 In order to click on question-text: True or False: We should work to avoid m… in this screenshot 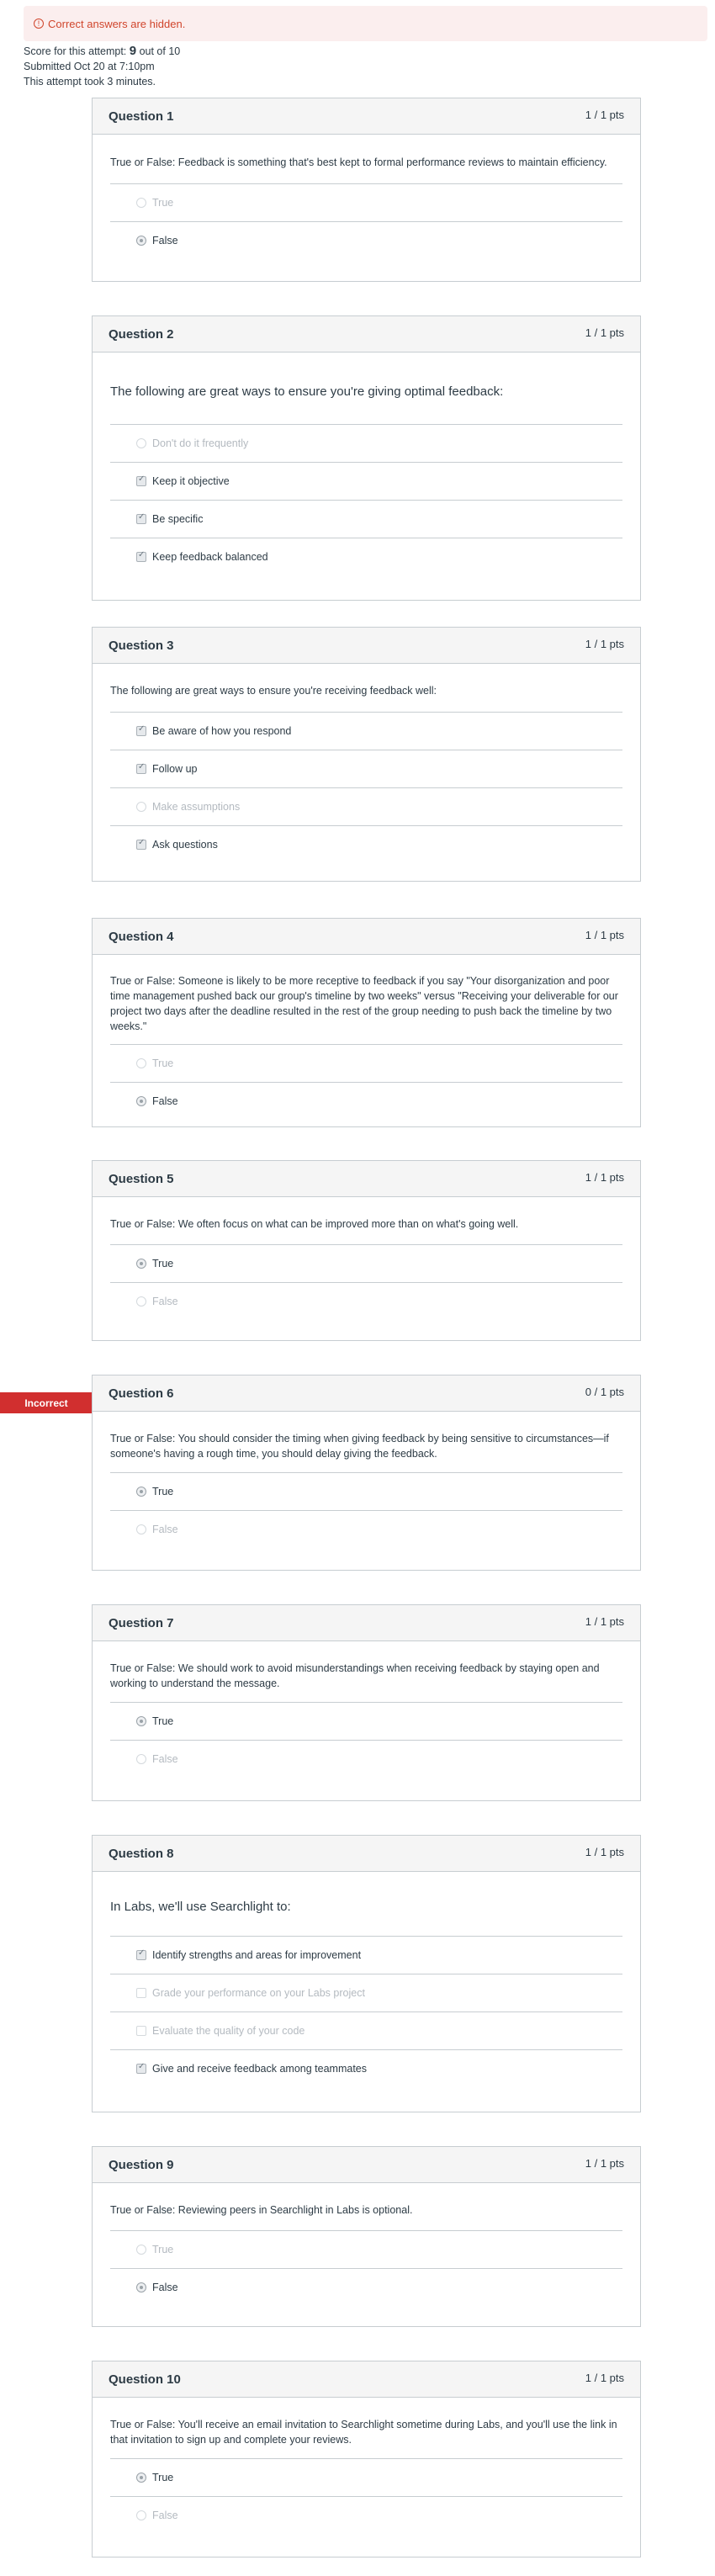, I will do `click(355, 1675)`.